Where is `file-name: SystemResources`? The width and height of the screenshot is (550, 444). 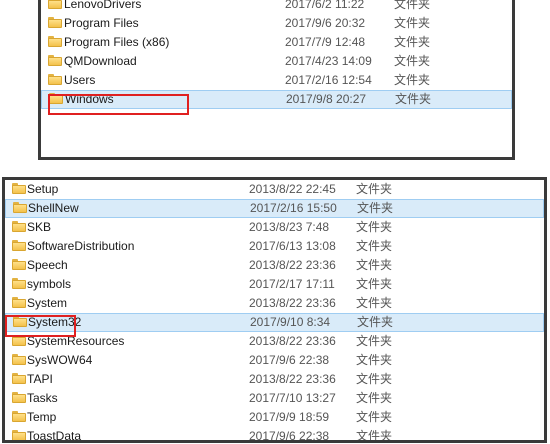
file-name: SystemResources is located at coordinates (76, 341).